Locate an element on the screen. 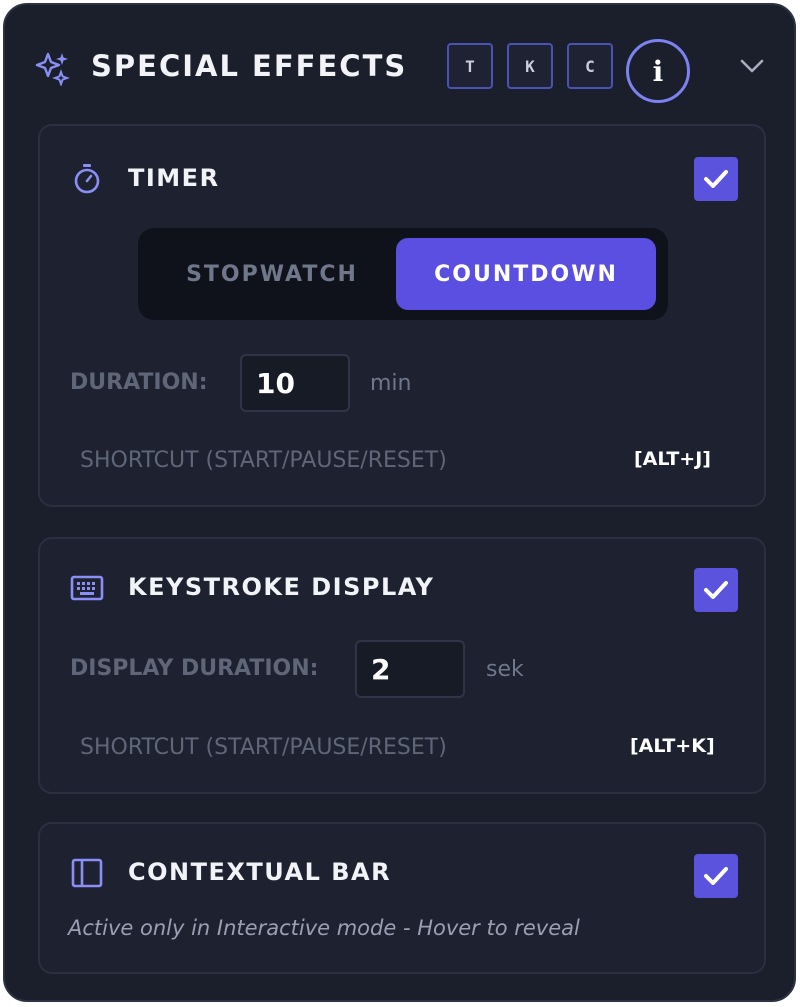 This screenshot has height=1007, width=800. stopwatch-icon is located at coordinates (87, 179).